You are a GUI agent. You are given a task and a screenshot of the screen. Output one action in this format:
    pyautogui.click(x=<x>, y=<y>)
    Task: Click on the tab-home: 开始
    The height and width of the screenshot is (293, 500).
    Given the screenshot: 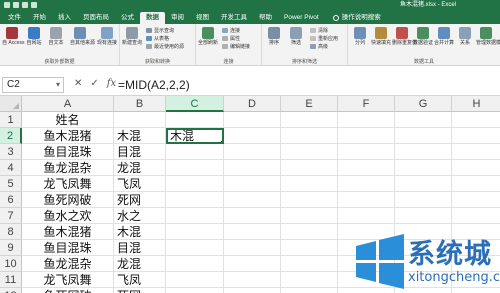 What is the action you would take?
    pyautogui.click(x=39, y=18)
    